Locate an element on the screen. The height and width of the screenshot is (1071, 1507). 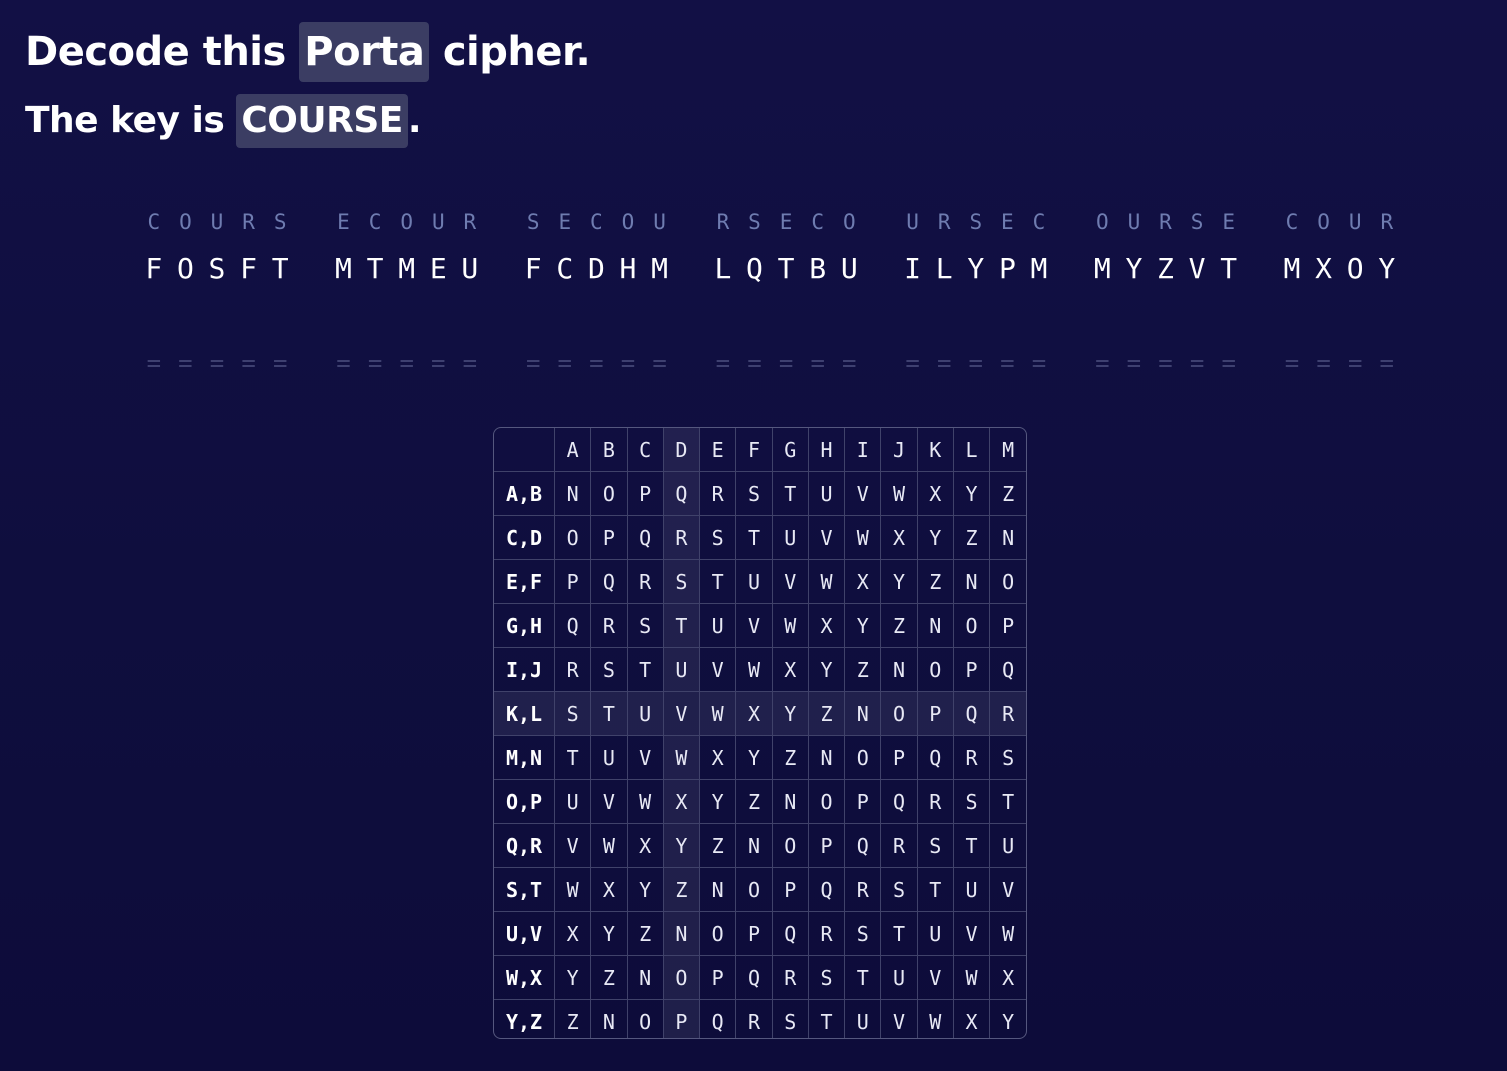
ciphertext-letter: S is located at coordinates (217, 268).